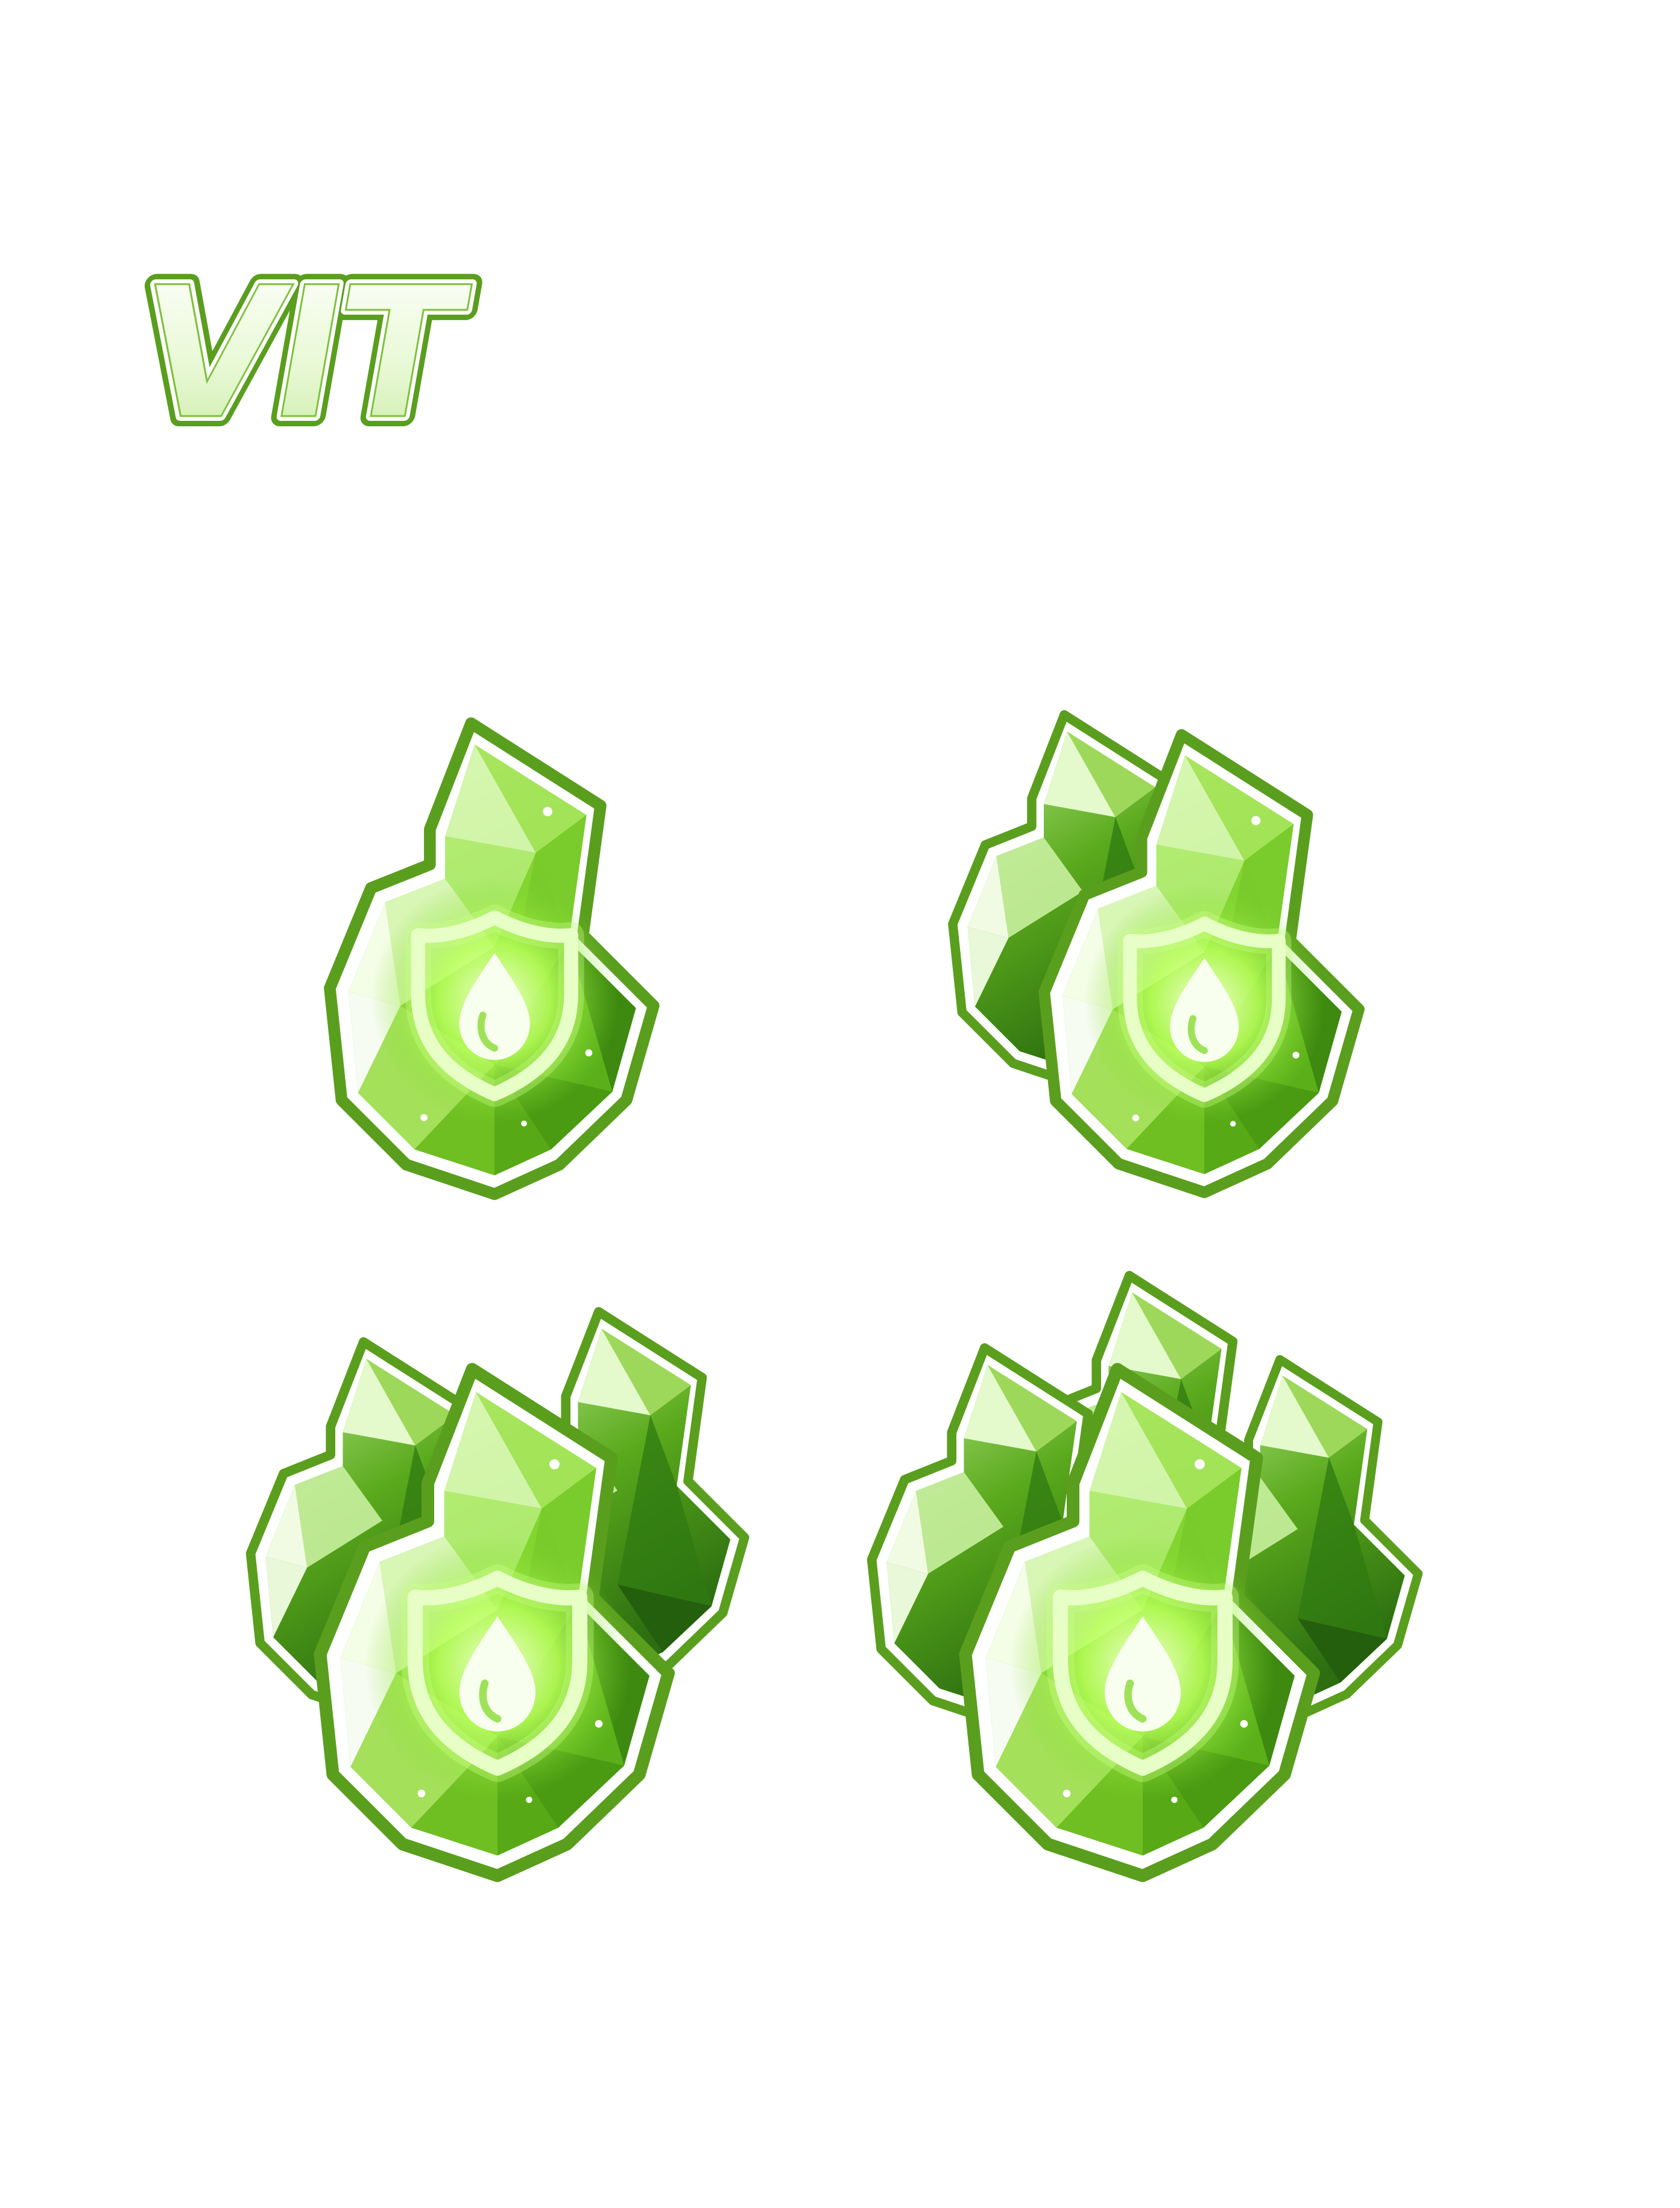  I want to click on stat-title-graphic: VIT VIT VIT, so click(302, 354).